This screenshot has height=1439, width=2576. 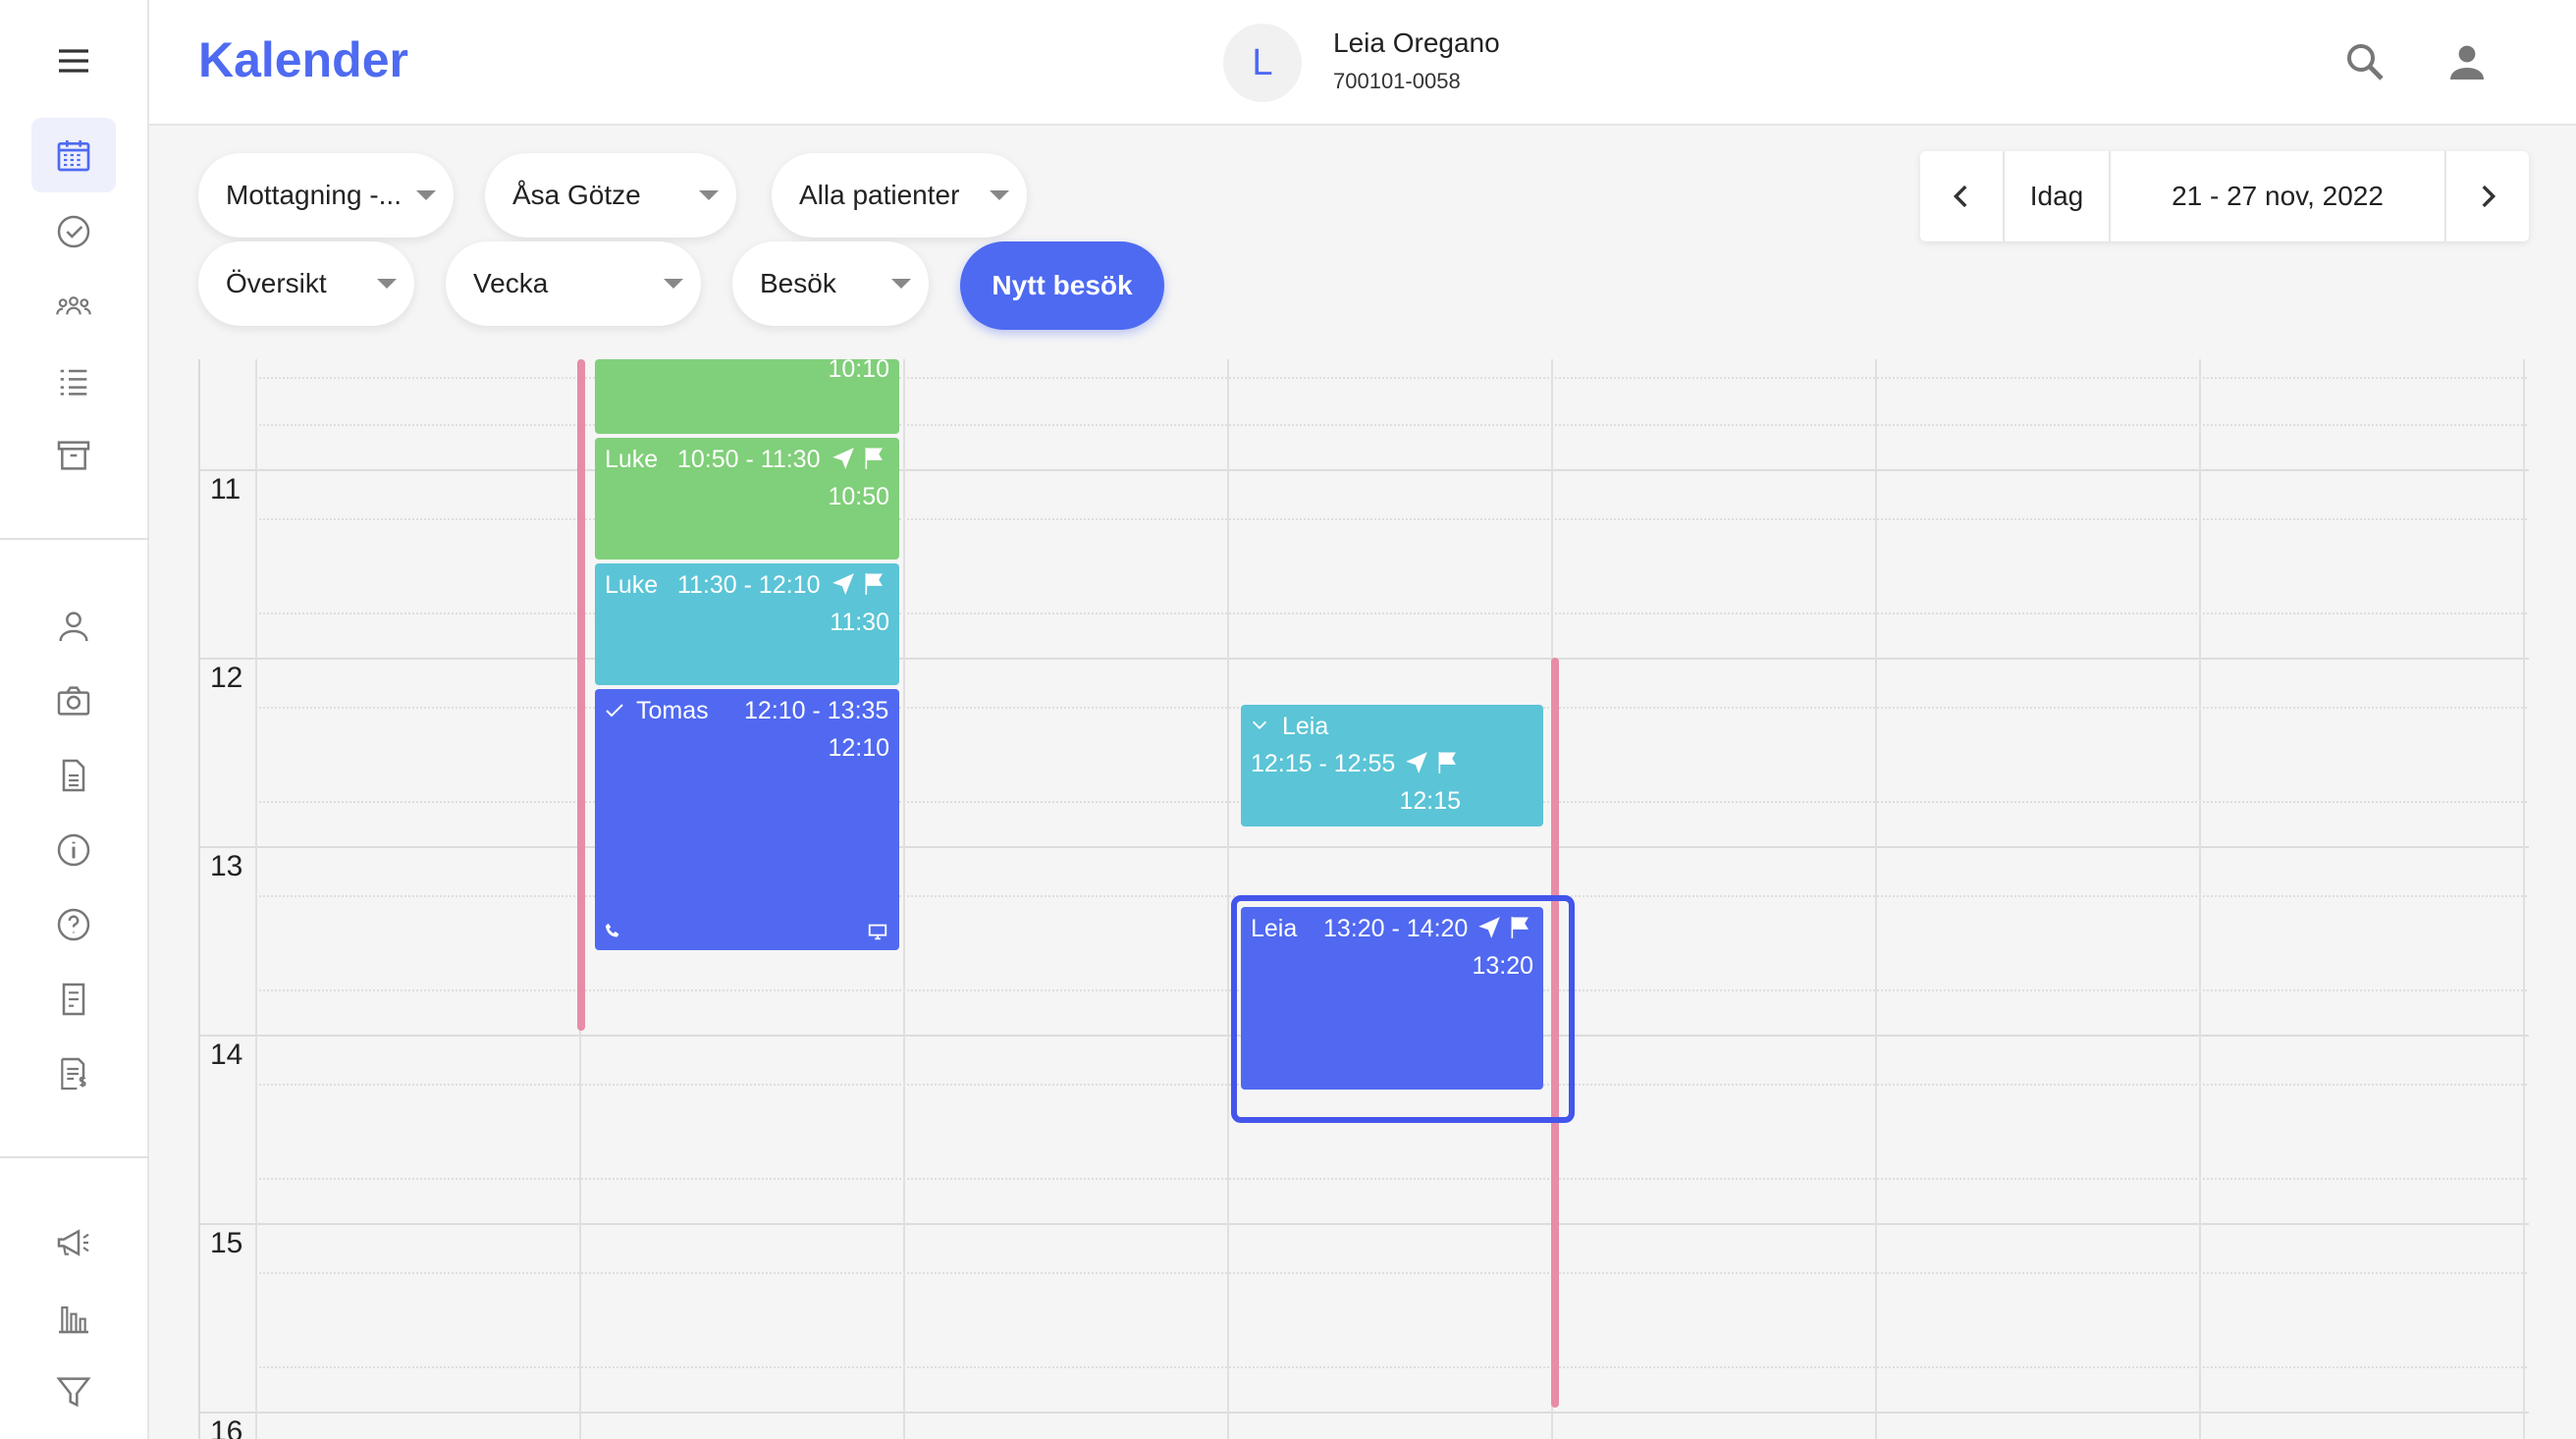 What do you see at coordinates (1430, 801) in the screenshot?
I see `appointment-start: 12:15` at bounding box center [1430, 801].